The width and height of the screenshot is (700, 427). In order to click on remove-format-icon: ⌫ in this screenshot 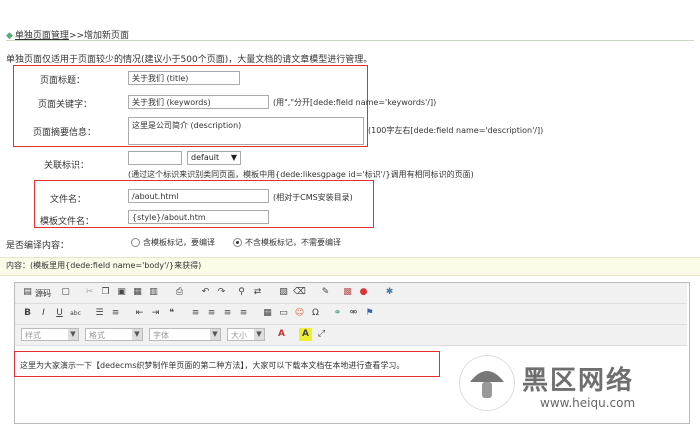, I will do `click(299, 292)`.